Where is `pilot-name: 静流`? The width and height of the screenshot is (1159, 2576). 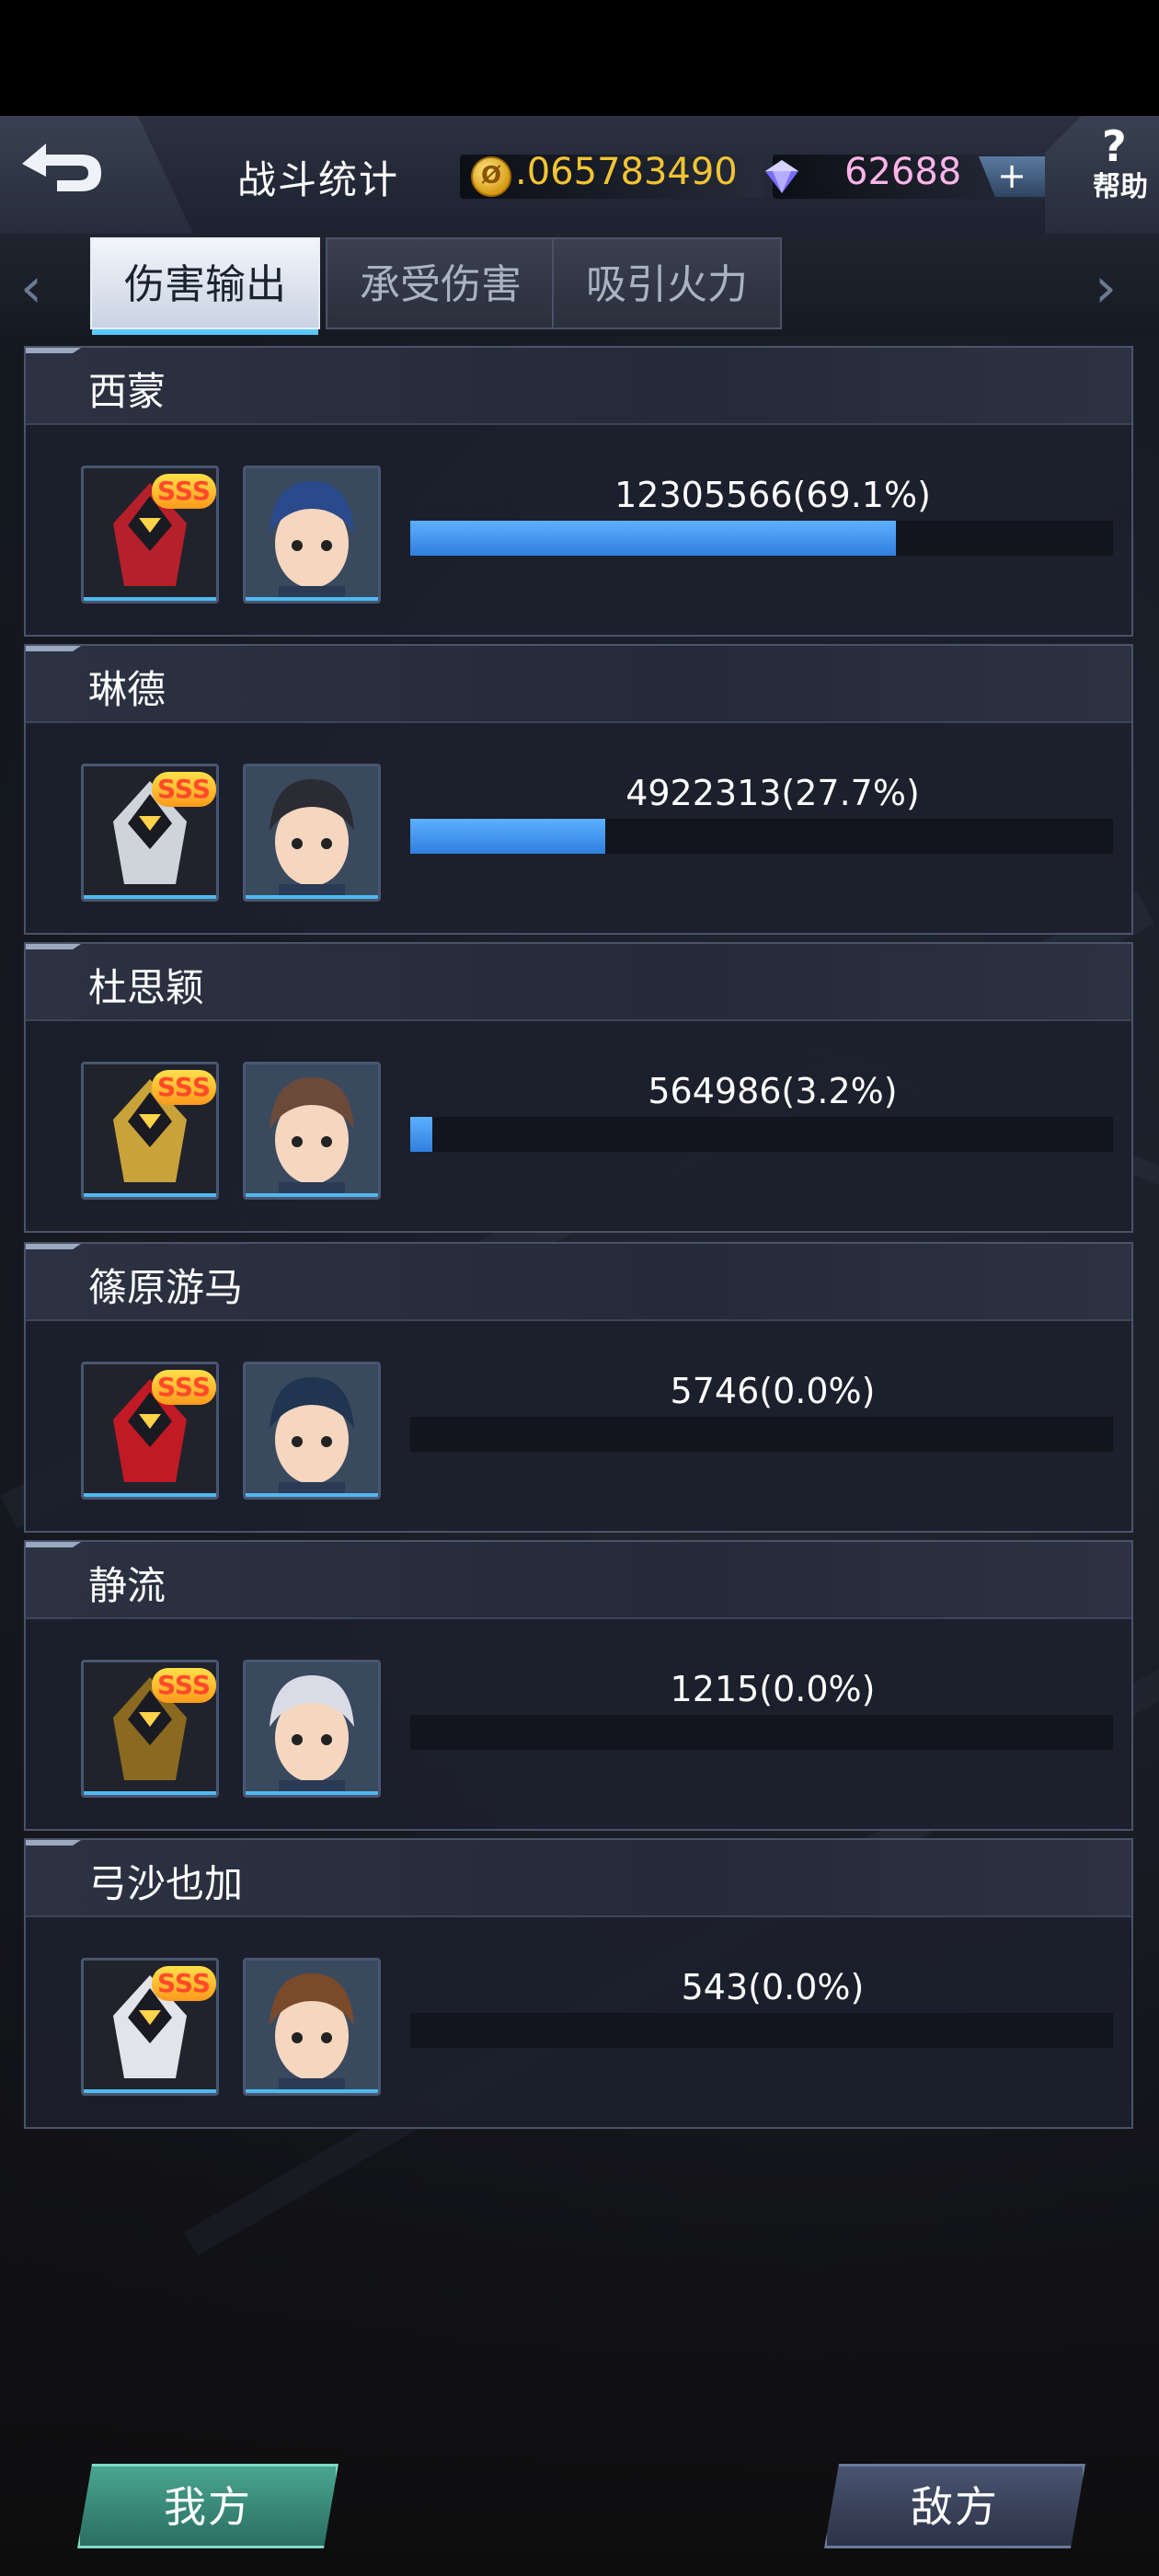 pilot-name: 静流 is located at coordinates (127, 1585).